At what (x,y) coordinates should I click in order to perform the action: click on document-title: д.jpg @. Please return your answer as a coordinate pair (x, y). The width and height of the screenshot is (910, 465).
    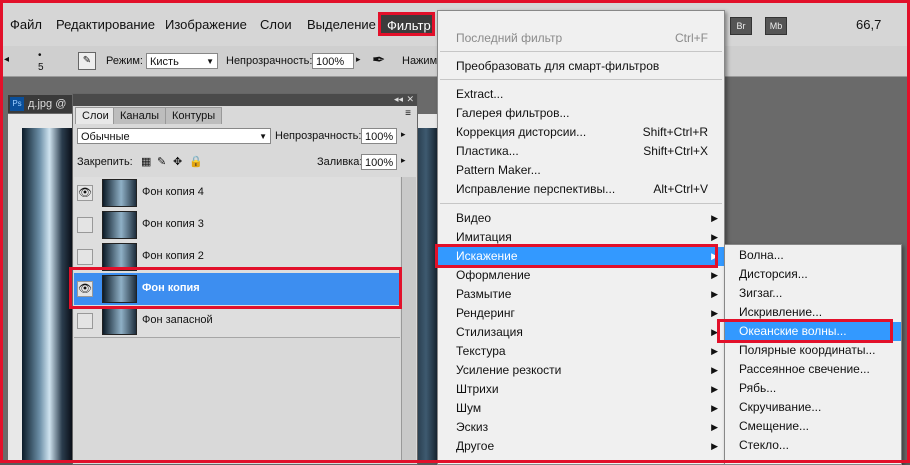
    Looking at the image, I should click on (47, 104).